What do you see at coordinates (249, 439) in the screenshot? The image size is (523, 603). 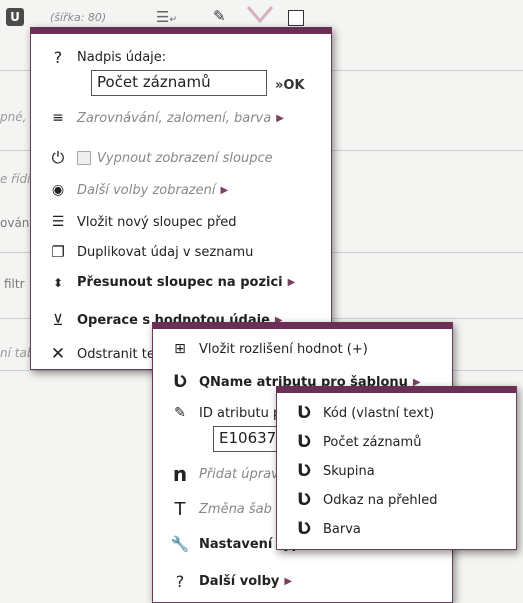 I see `attribute-id-input: E106371` at bounding box center [249, 439].